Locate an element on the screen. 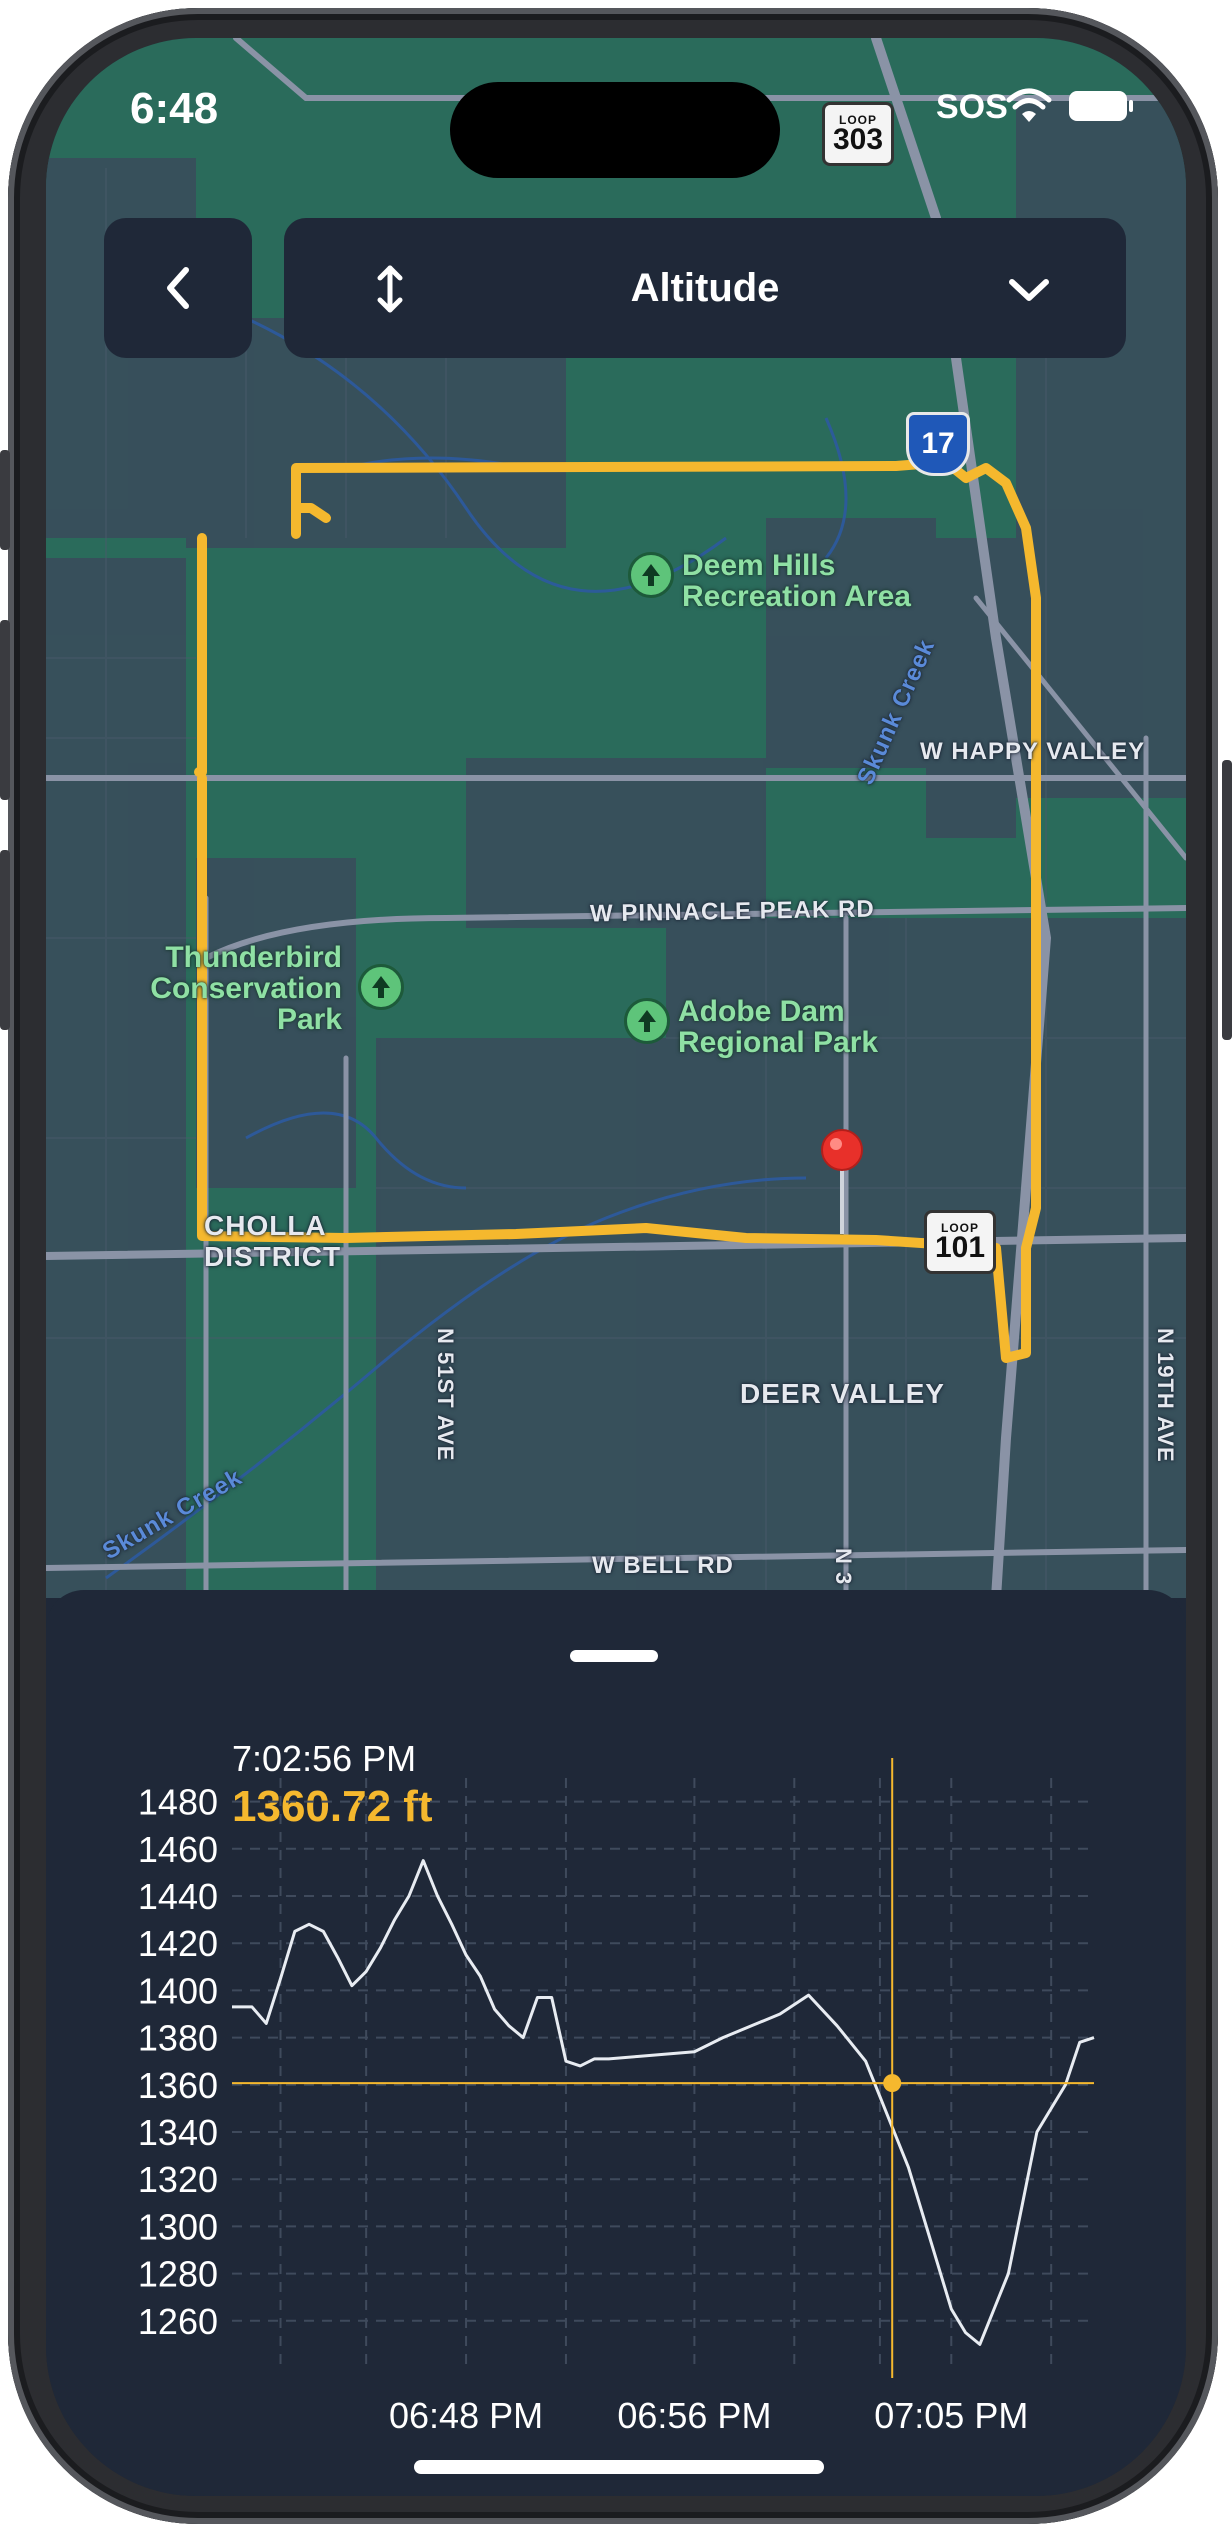 This screenshot has width=1232, height=2536. y-tick-label: 1420 is located at coordinates (178, 1943).